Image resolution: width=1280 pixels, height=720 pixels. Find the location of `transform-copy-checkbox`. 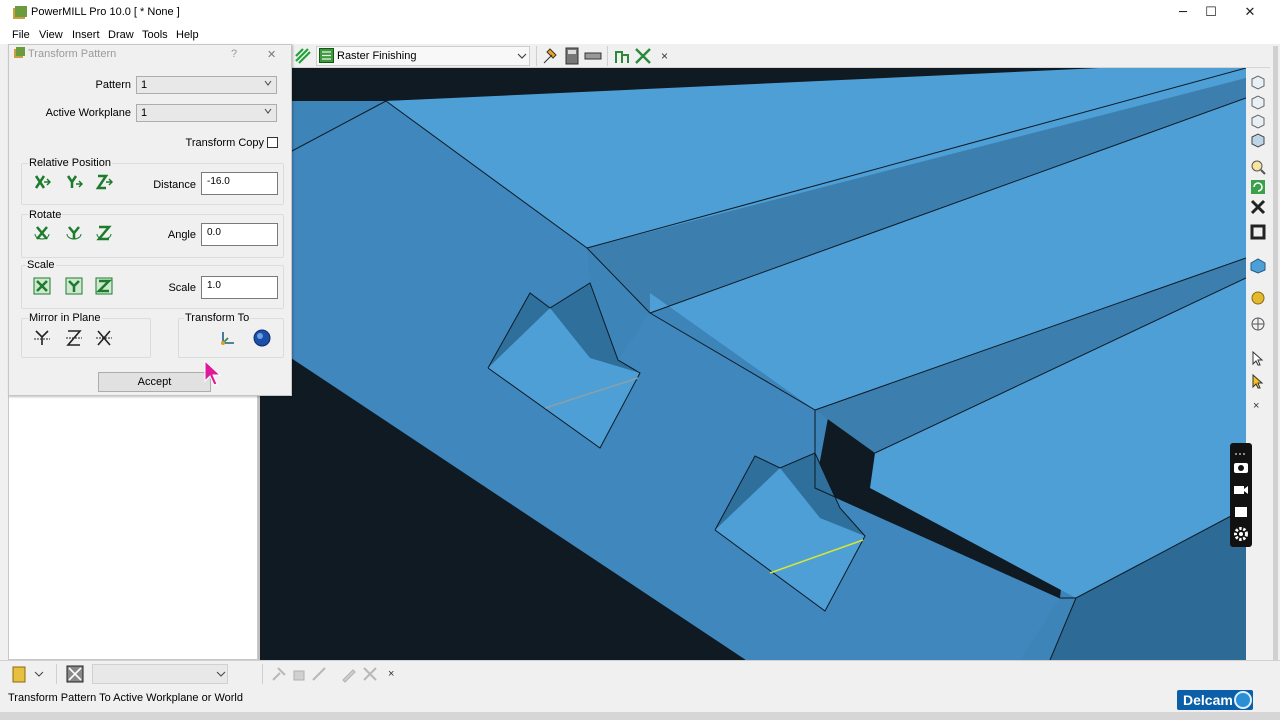

transform-copy-checkbox is located at coordinates (272, 142).